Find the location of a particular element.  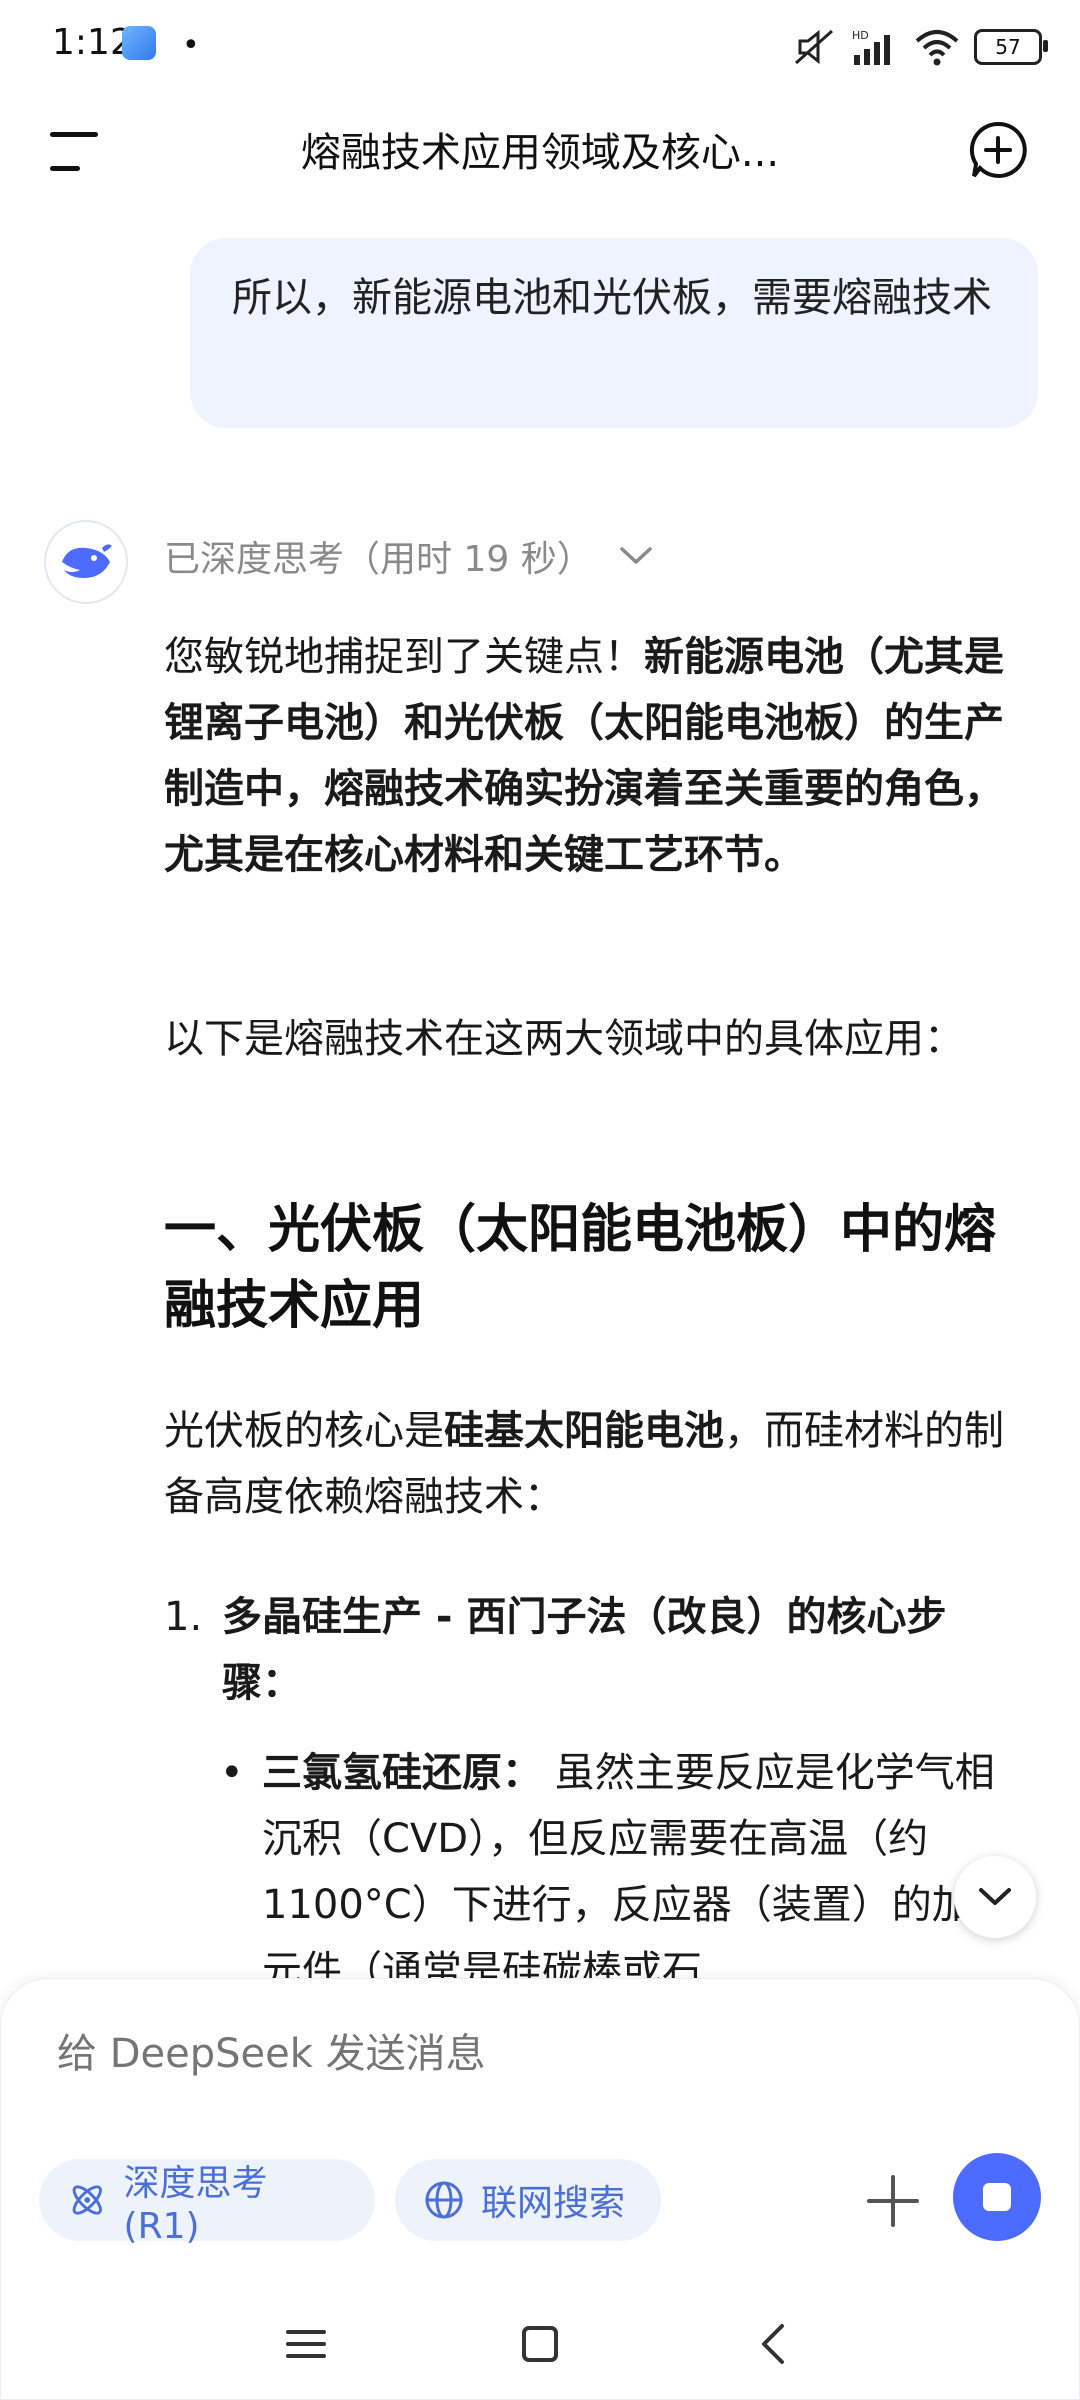

deepseek-avatar is located at coordinates (86, 562).